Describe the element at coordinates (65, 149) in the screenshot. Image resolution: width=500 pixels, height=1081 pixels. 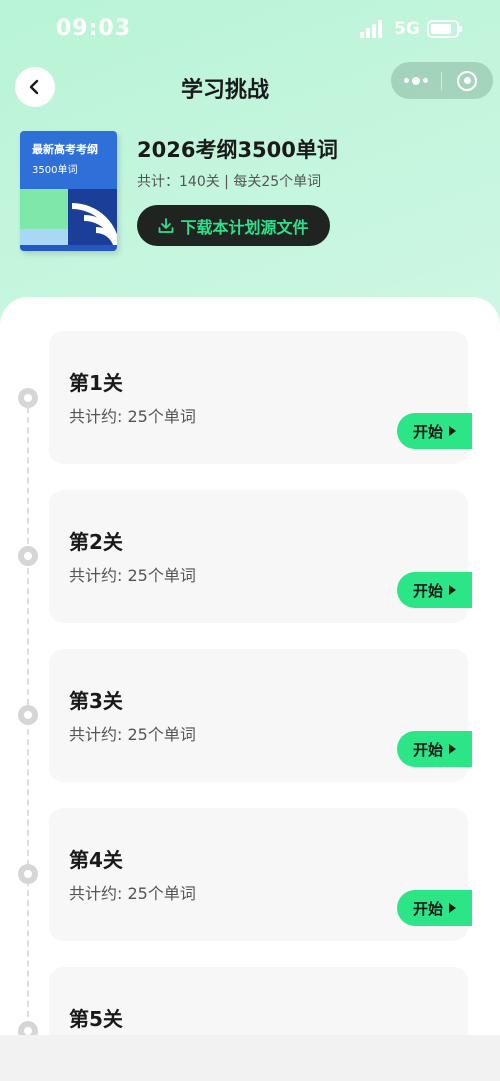
I see `book-cover-title: 最新高考考纲` at that location.